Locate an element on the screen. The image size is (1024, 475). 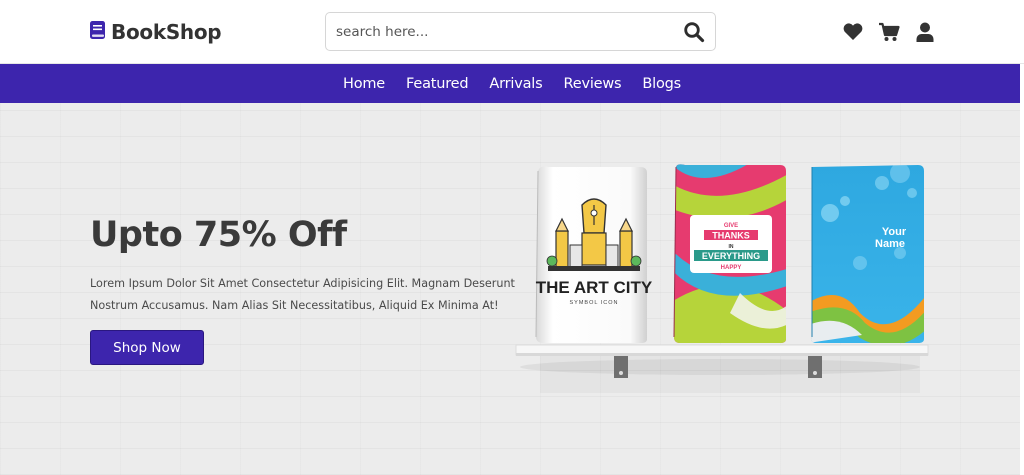
logo: BookShop is located at coordinates (155, 32).